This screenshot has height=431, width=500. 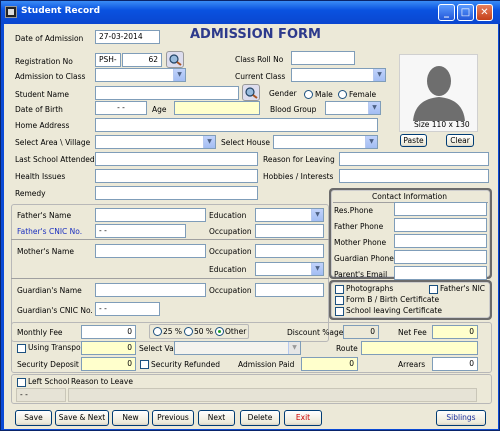 What do you see at coordinates (289, 231) in the screenshot?
I see `father-occupation-field` at bounding box center [289, 231].